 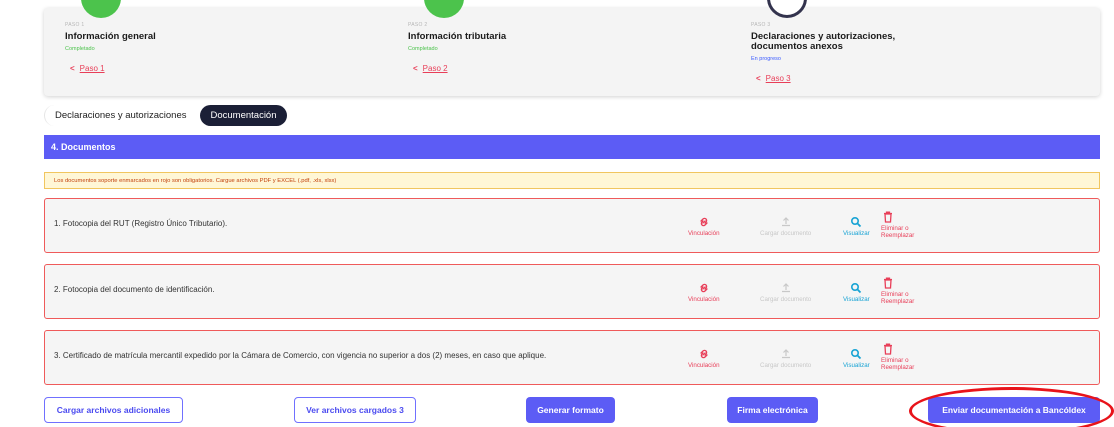 What do you see at coordinates (75, 25) in the screenshot?
I see `step-1-number: PASO 1` at bounding box center [75, 25].